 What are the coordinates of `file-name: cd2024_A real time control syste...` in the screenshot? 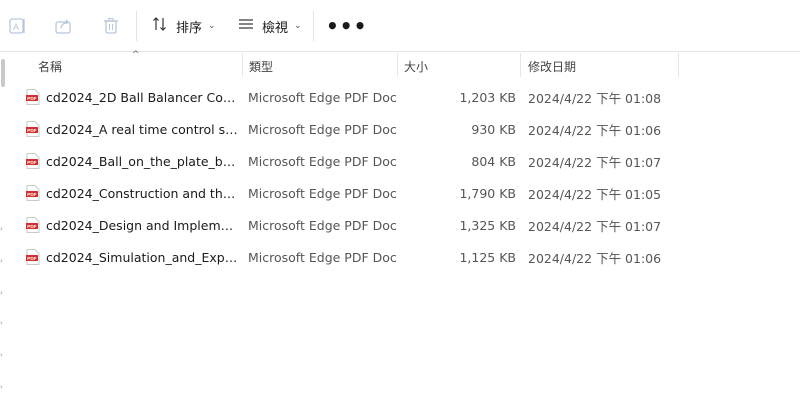 It's located at (142, 129).